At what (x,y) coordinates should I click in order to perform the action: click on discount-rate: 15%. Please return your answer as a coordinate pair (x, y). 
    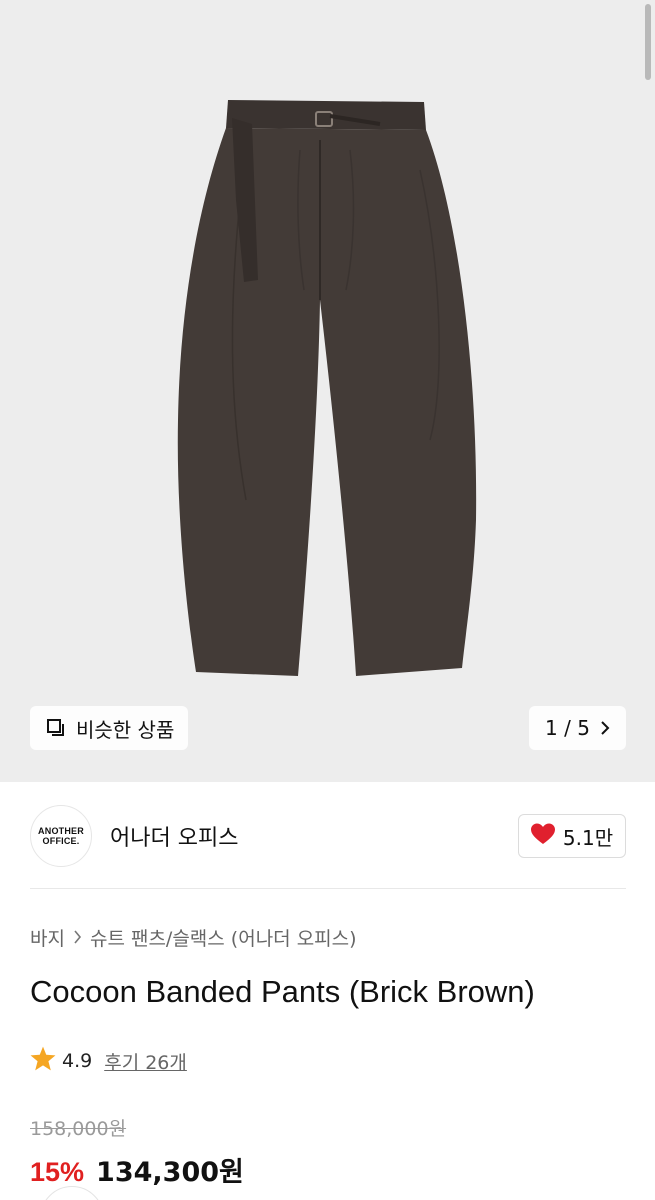
    Looking at the image, I should click on (57, 1172).